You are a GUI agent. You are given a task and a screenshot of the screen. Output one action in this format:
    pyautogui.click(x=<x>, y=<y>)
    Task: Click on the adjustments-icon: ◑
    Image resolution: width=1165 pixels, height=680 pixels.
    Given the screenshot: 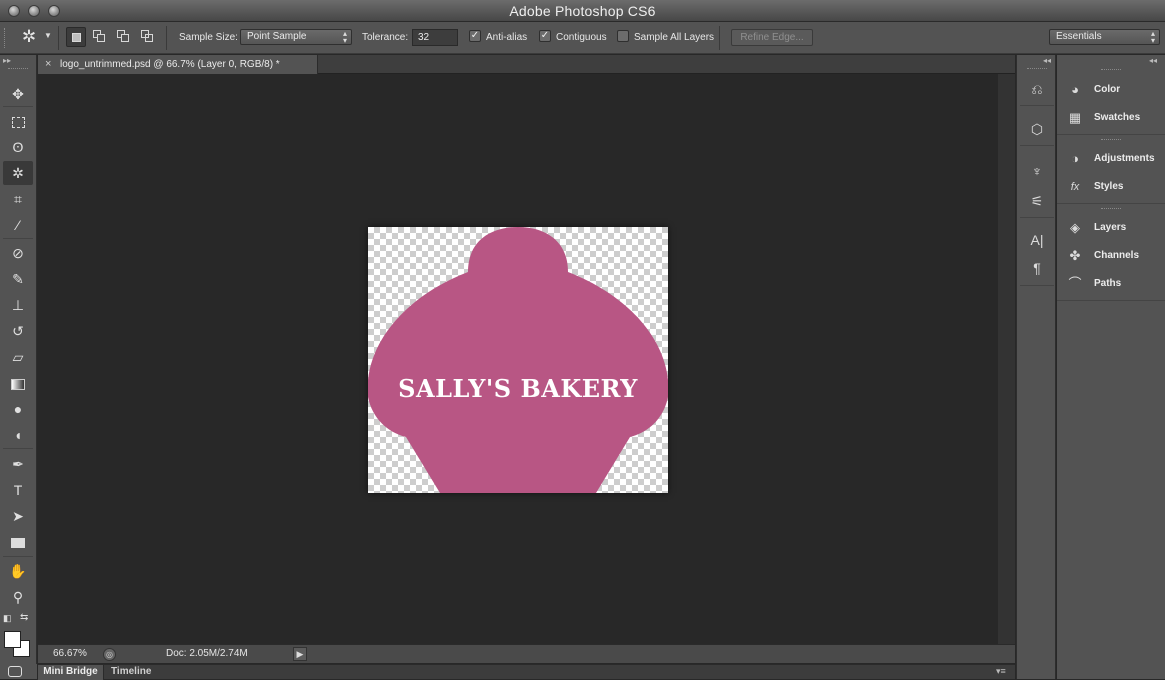 What is the action you would take?
    pyautogui.click(x=1075, y=158)
    